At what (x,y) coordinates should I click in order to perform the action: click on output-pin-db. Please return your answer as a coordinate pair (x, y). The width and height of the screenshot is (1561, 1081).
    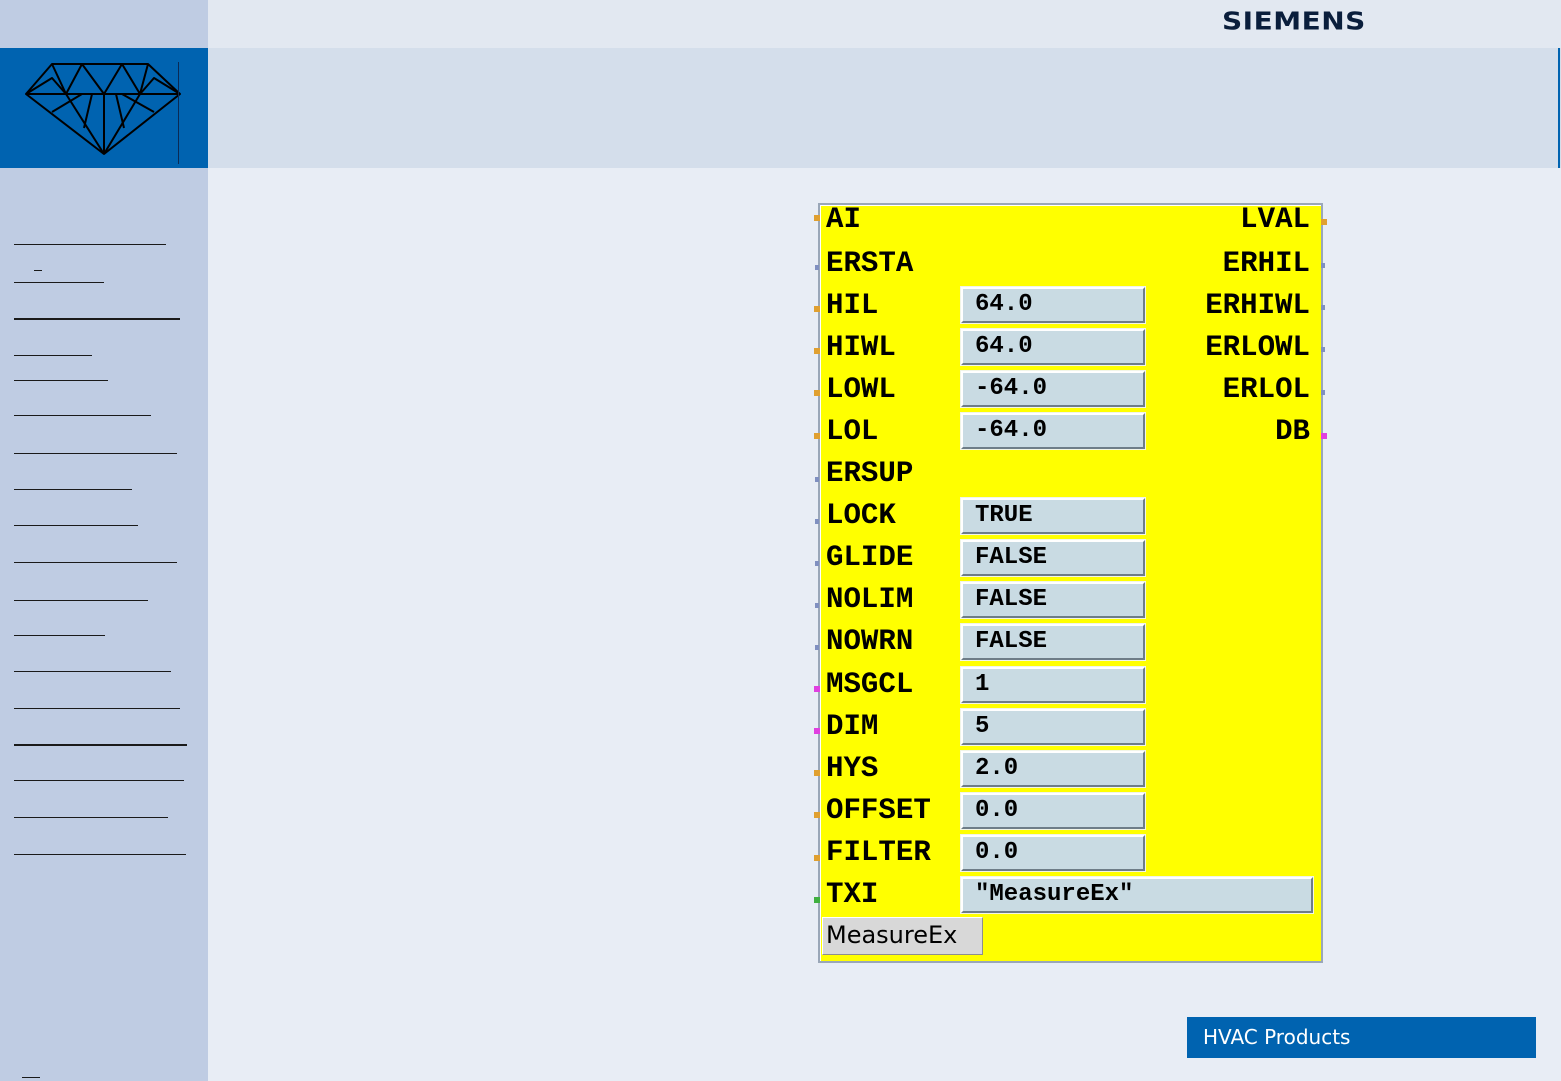
    Looking at the image, I should click on (1324, 436).